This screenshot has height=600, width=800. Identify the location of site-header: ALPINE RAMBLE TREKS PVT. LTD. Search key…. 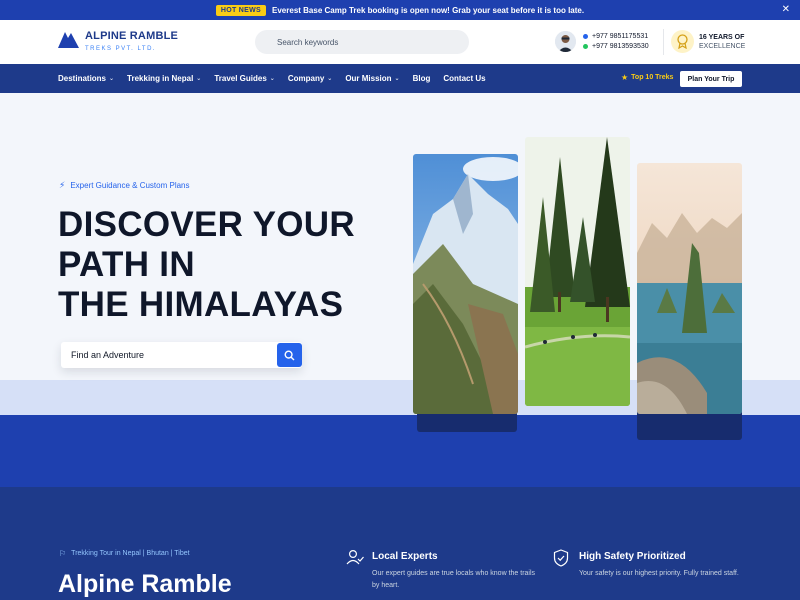
(400, 42).